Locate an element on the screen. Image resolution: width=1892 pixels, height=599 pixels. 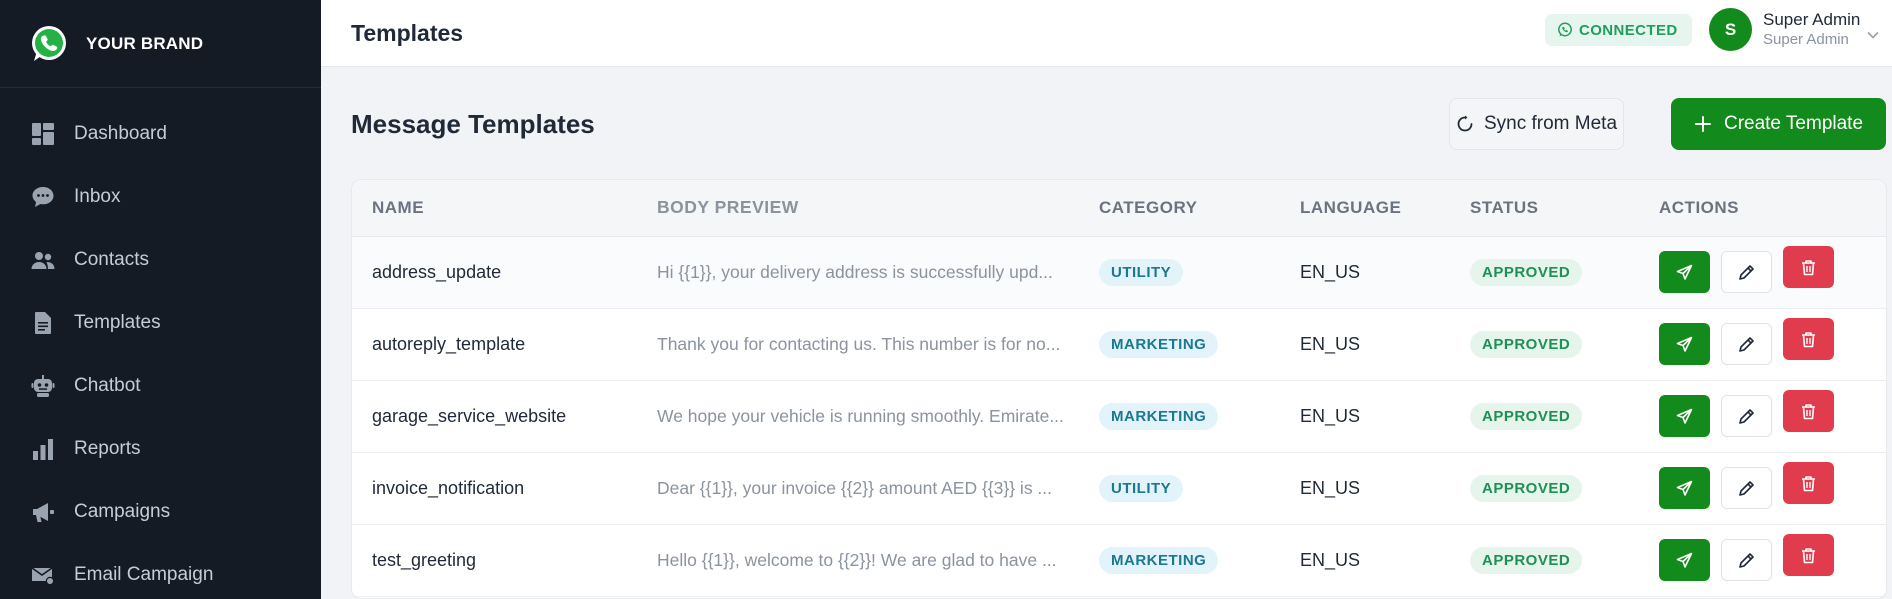
column-header-language: LANGUAGE is located at coordinates (1385, 208).